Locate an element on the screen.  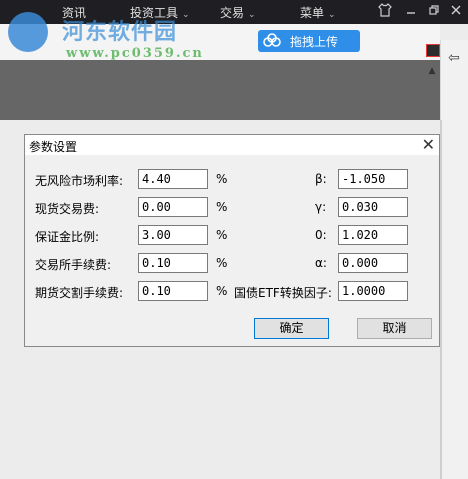
watermark-logo-icon is located at coordinates (28, 32).